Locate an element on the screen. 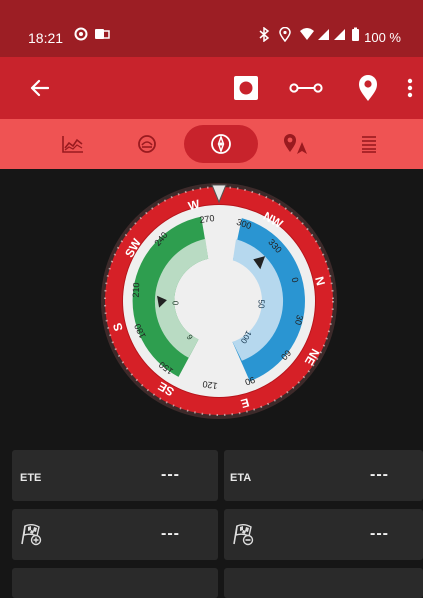 The height and width of the screenshot is (598, 423). tab-compass is located at coordinates (221, 144).